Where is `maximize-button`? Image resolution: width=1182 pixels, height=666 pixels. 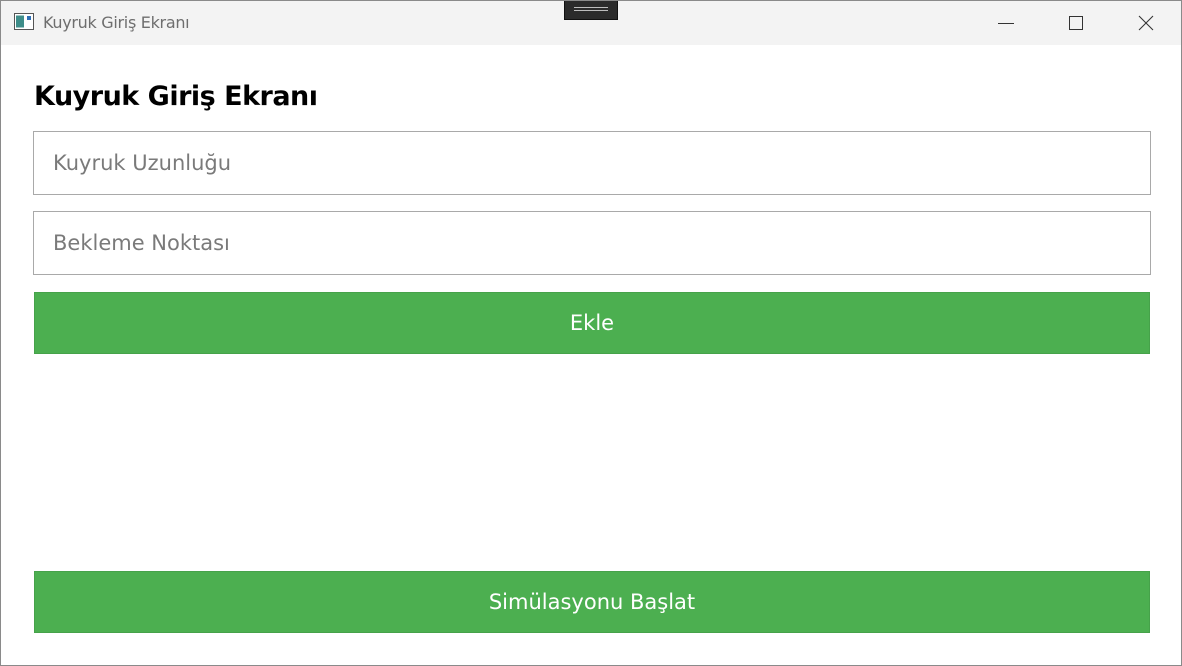 maximize-button is located at coordinates (1076, 23).